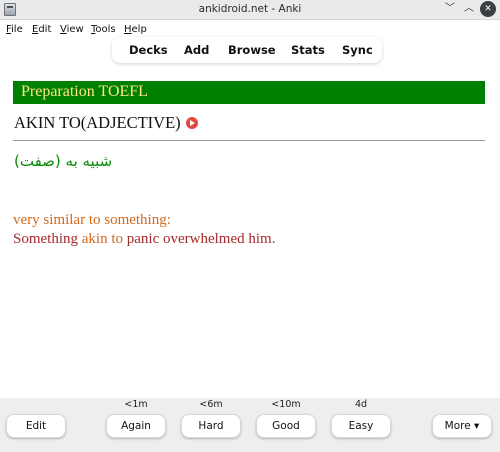 The width and height of the screenshot is (500, 452). I want to click on menu-help: Help, so click(135, 29).